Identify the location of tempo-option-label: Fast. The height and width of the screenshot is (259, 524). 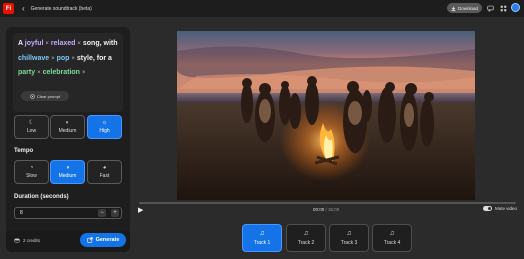
(104, 176).